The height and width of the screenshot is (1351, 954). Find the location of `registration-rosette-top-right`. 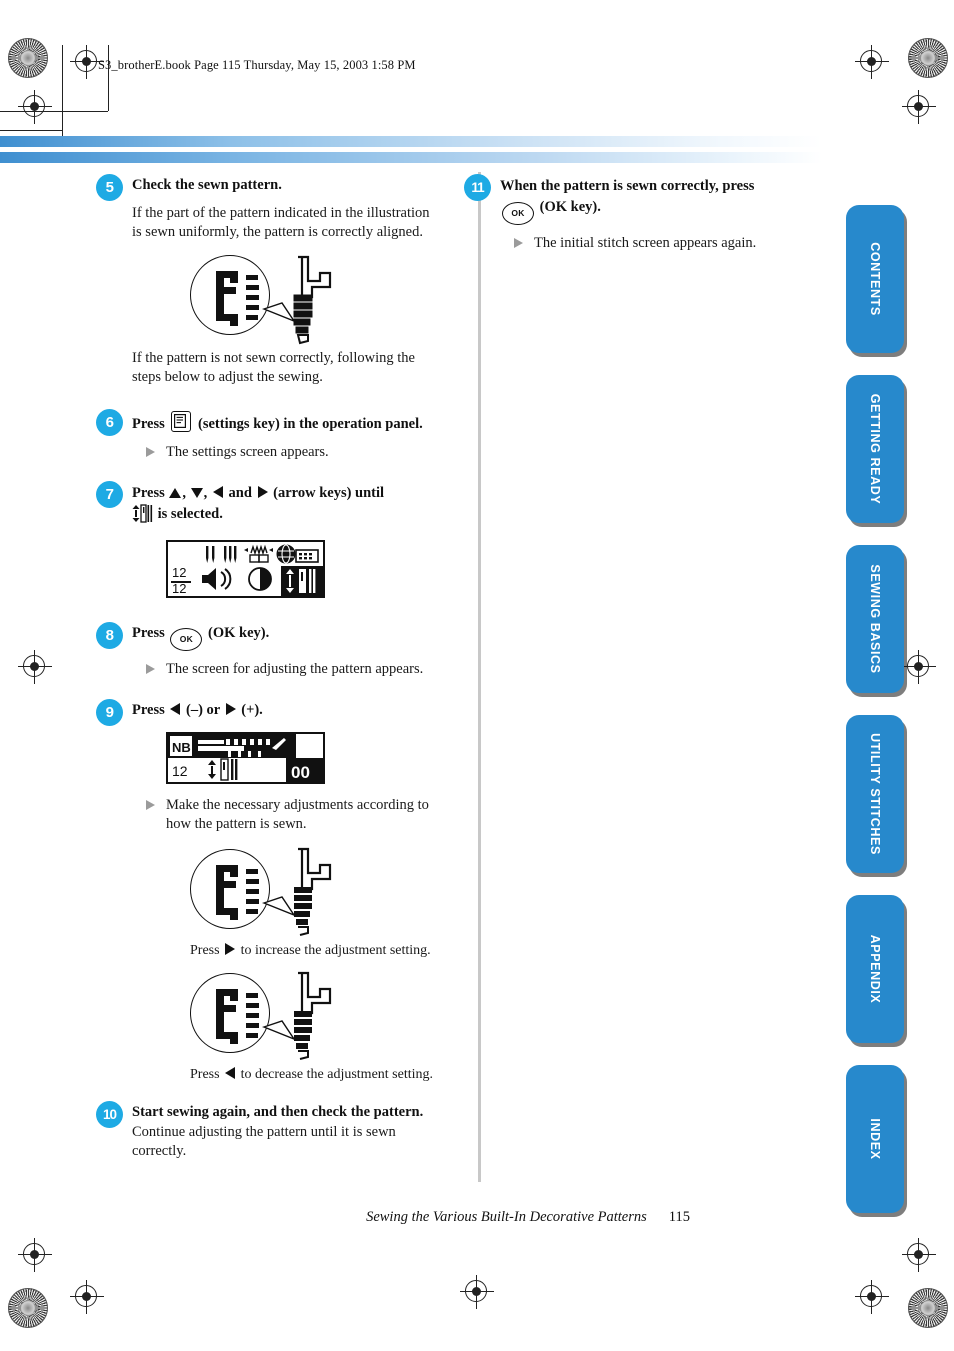

registration-rosette-top-right is located at coordinates (928, 58).